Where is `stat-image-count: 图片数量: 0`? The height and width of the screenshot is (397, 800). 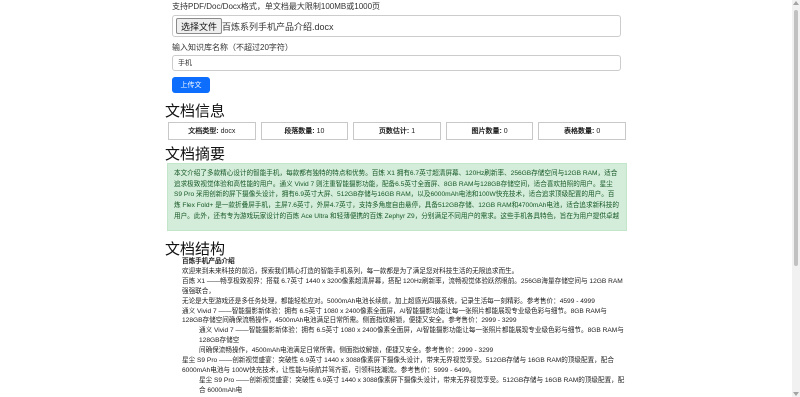 stat-image-count: 图片数量: 0 is located at coordinates (489, 131).